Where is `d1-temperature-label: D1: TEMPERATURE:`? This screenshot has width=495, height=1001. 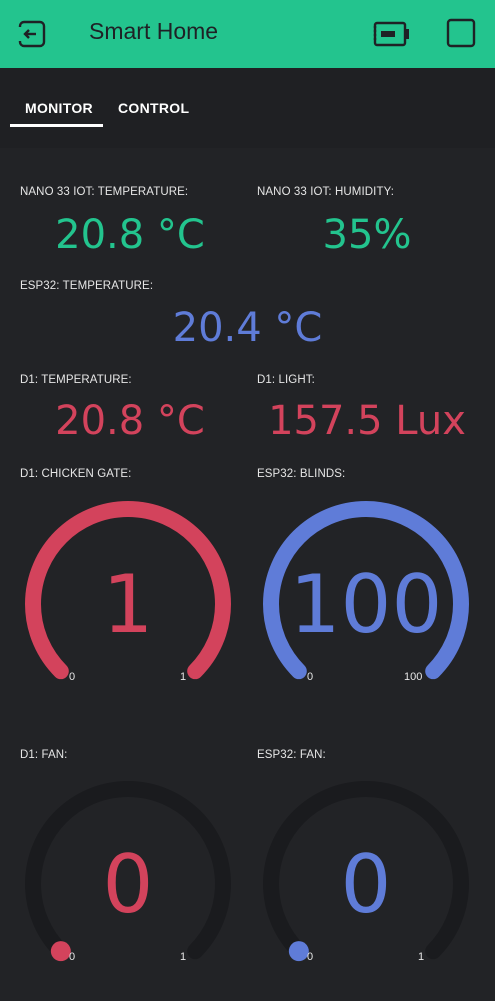 d1-temperature-label: D1: TEMPERATURE: is located at coordinates (76, 380).